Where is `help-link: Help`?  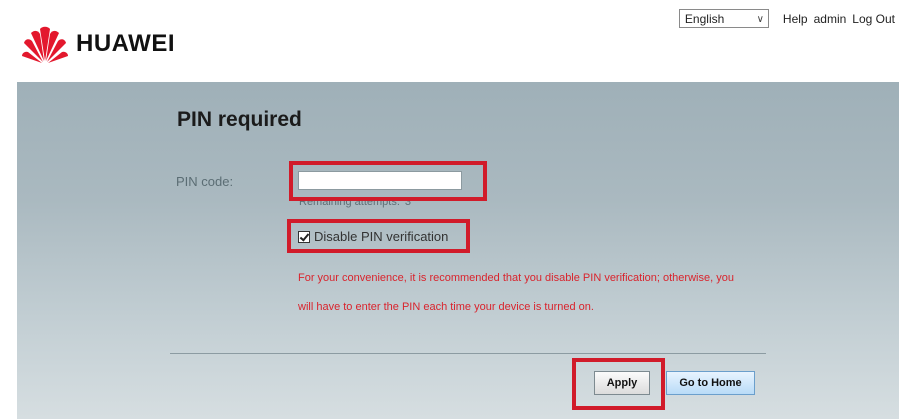 help-link: Help is located at coordinates (795, 19).